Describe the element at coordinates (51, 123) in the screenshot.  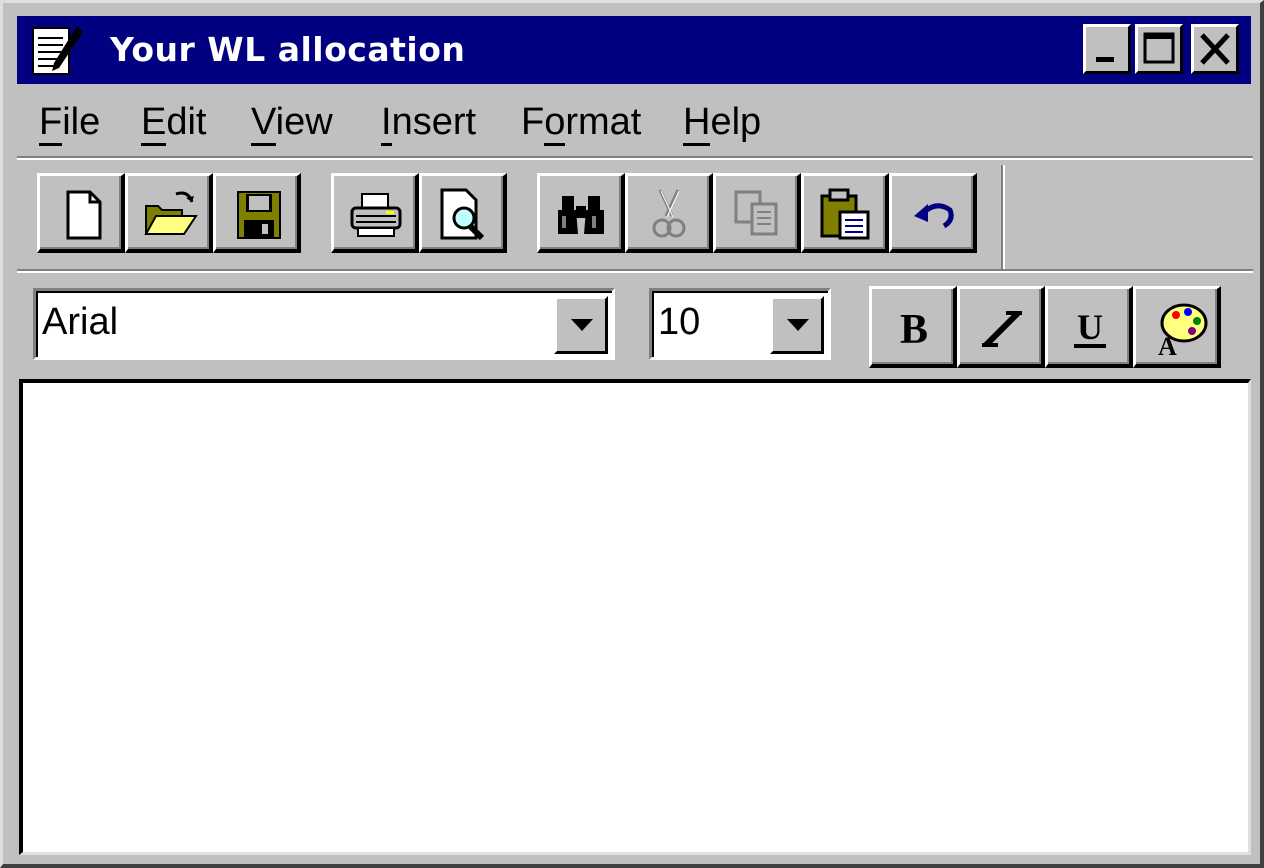
I see `menu-file-accel: F` at that location.